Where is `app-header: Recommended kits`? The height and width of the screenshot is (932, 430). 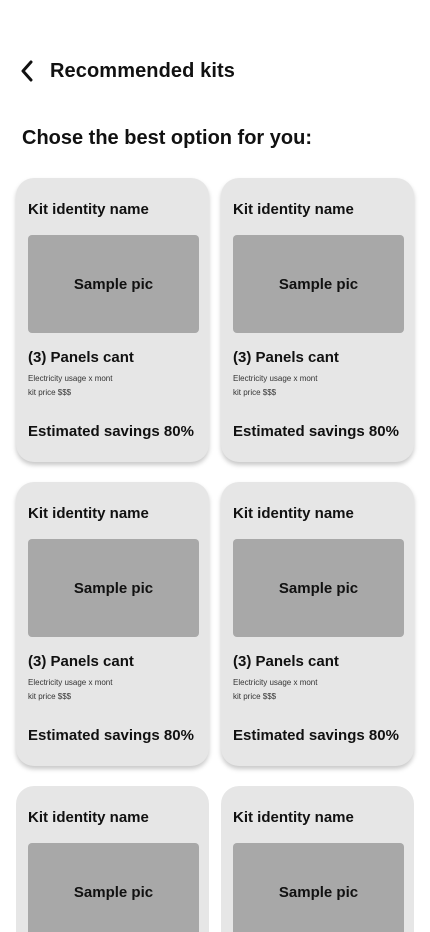 app-header: Recommended kits is located at coordinates (215, 73).